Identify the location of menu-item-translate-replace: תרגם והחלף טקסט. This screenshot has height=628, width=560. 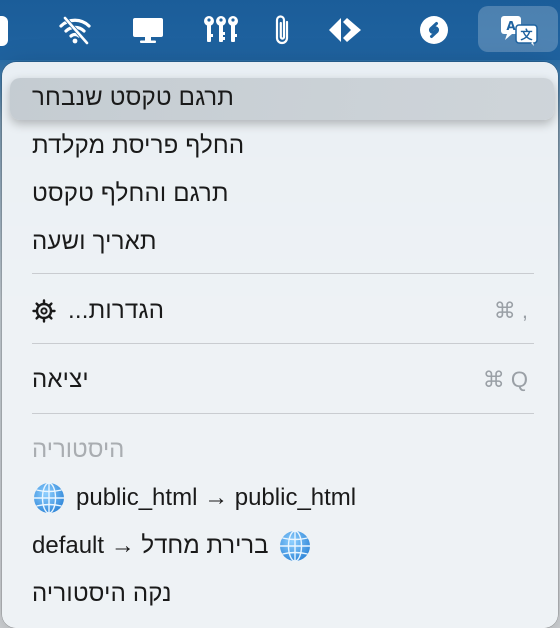
(280, 194).